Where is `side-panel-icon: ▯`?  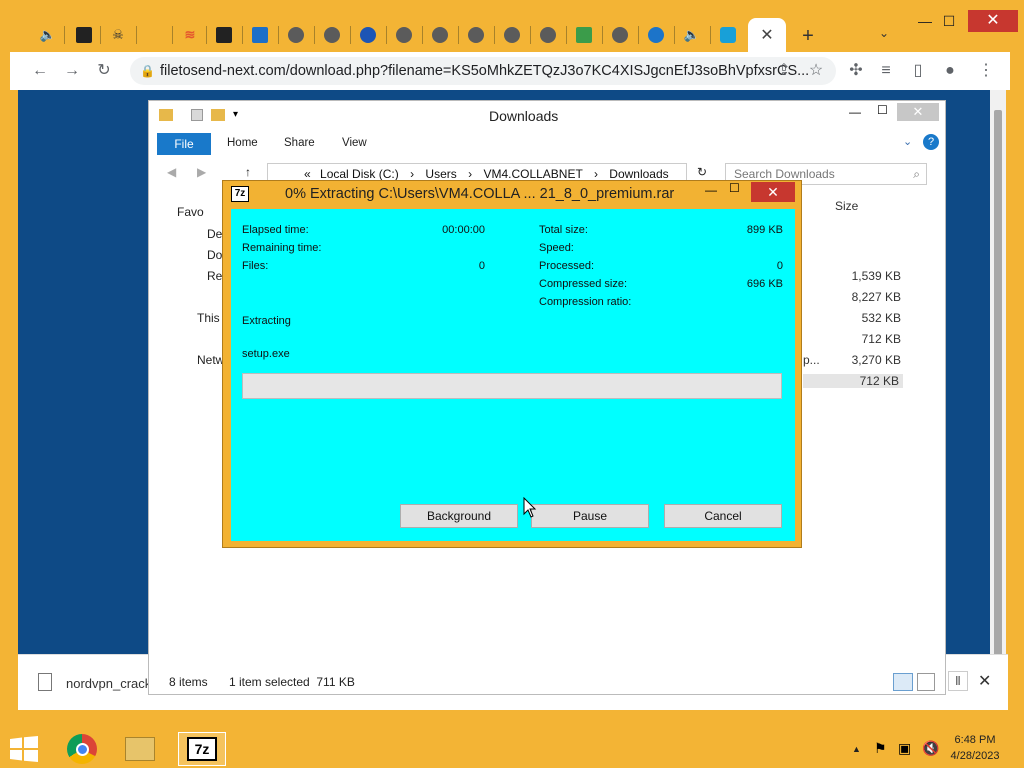
side-panel-icon: ▯ is located at coordinates (918, 71).